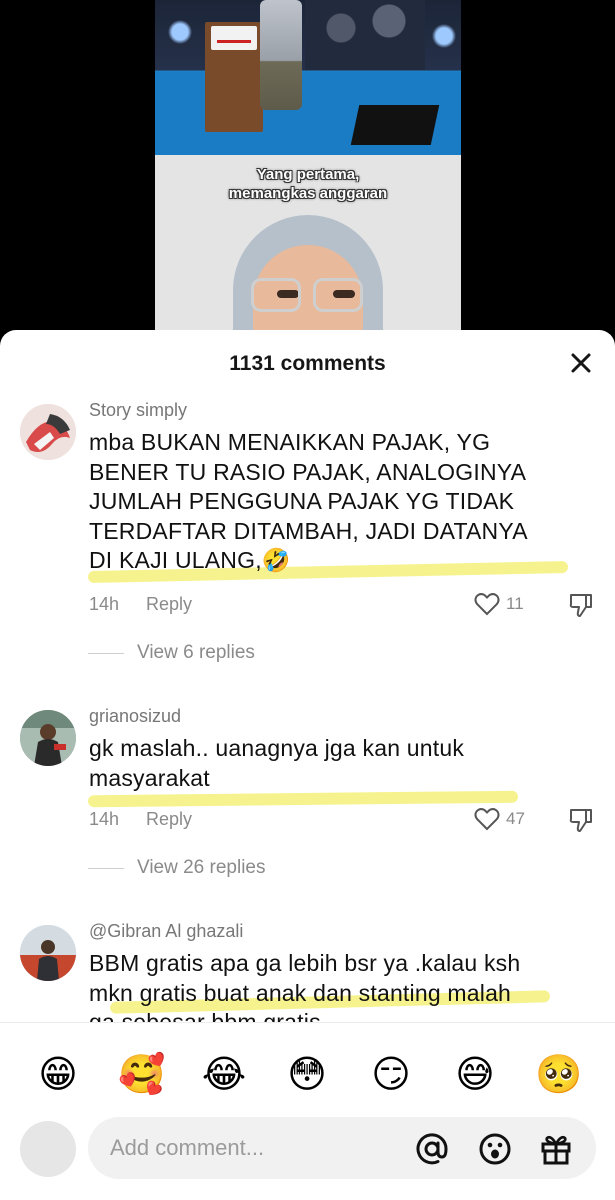 This screenshot has height=1200, width=615. I want to click on comment-username: @Gibran Al ghazali, so click(166, 931).